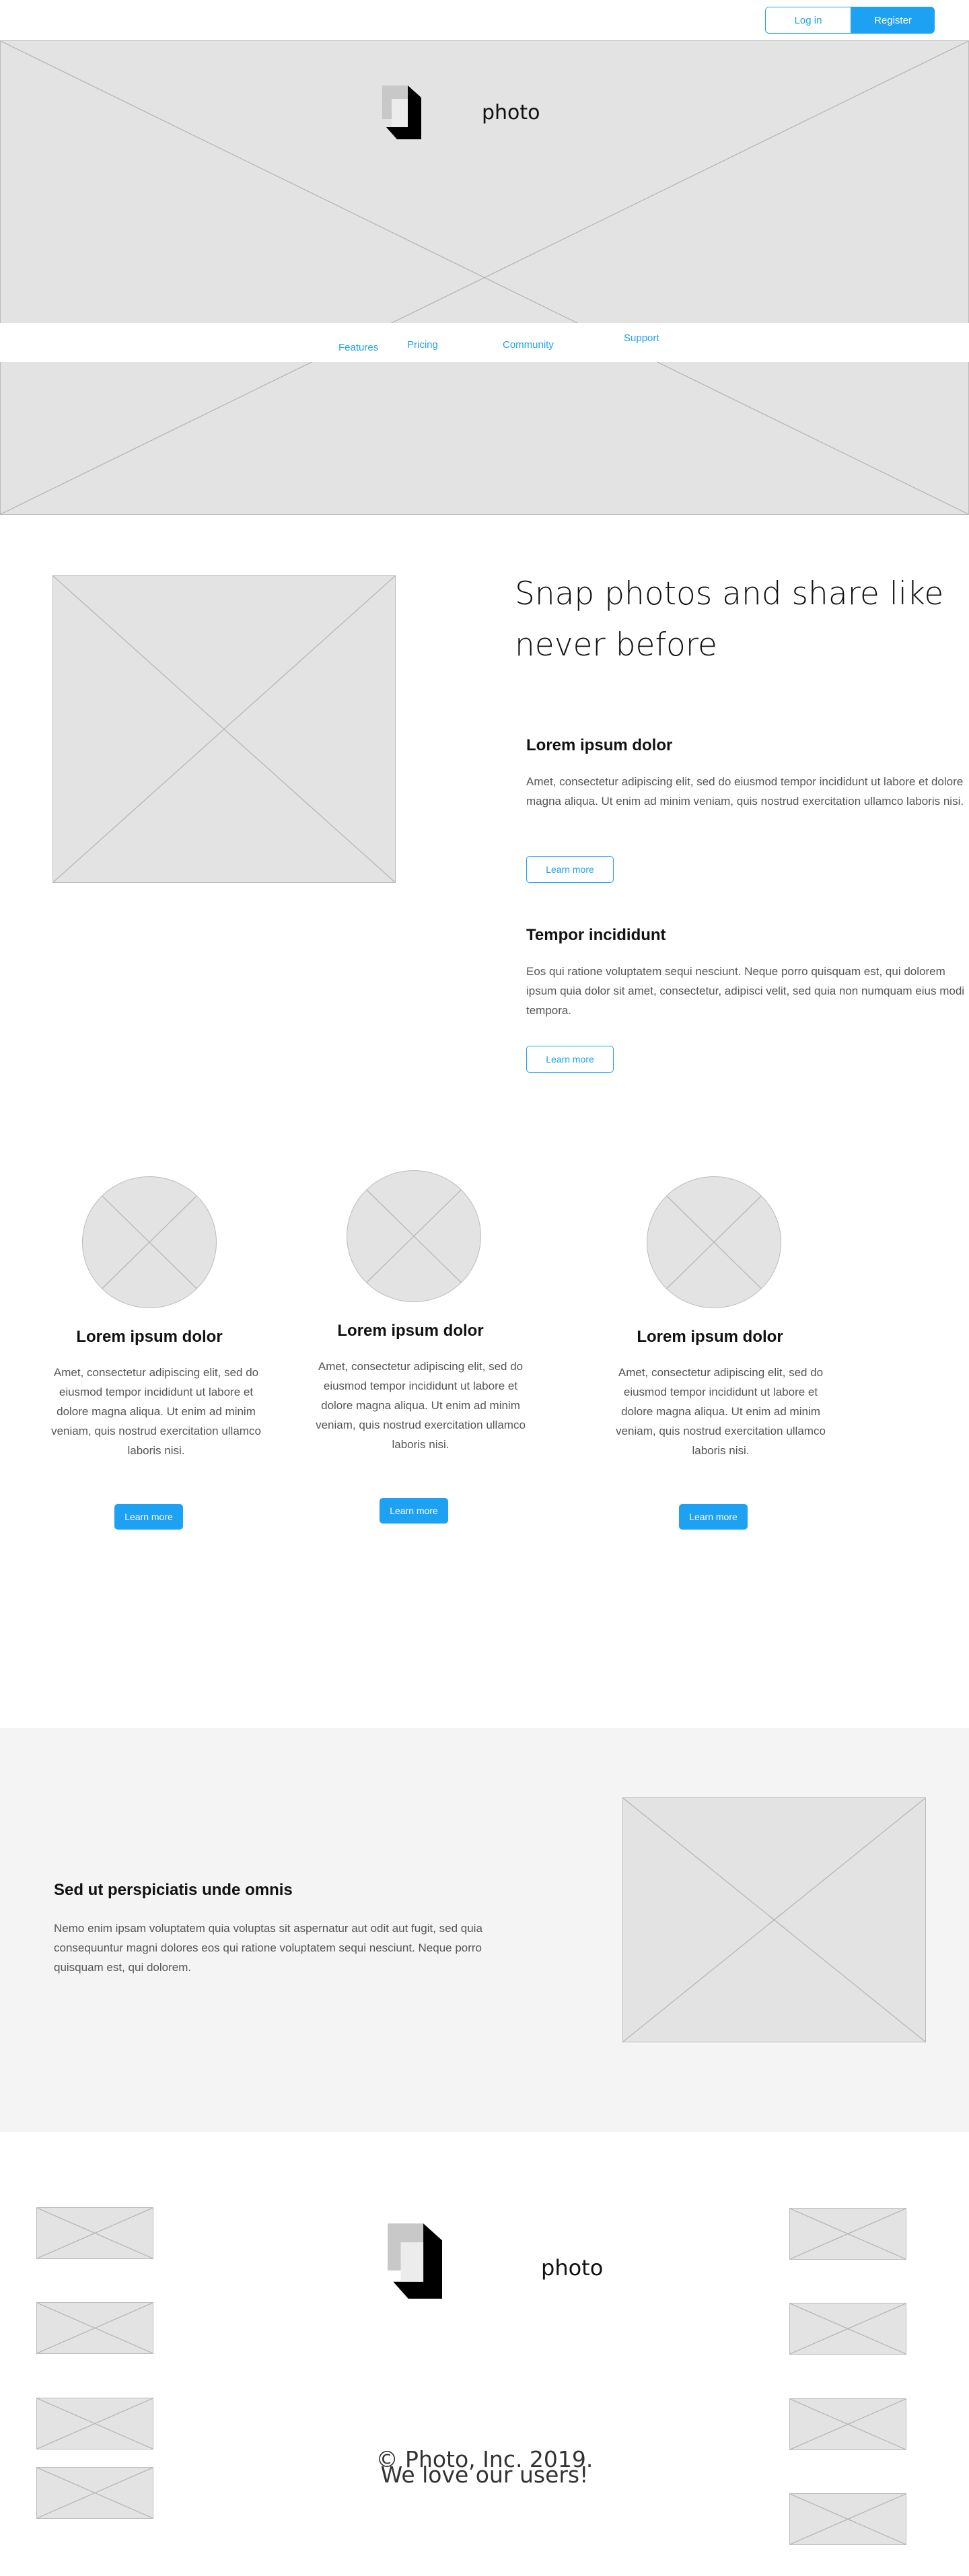 This screenshot has height=2576, width=969. Describe the element at coordinates (485, 342) in the screenshot. I see `main-nav` at that location.